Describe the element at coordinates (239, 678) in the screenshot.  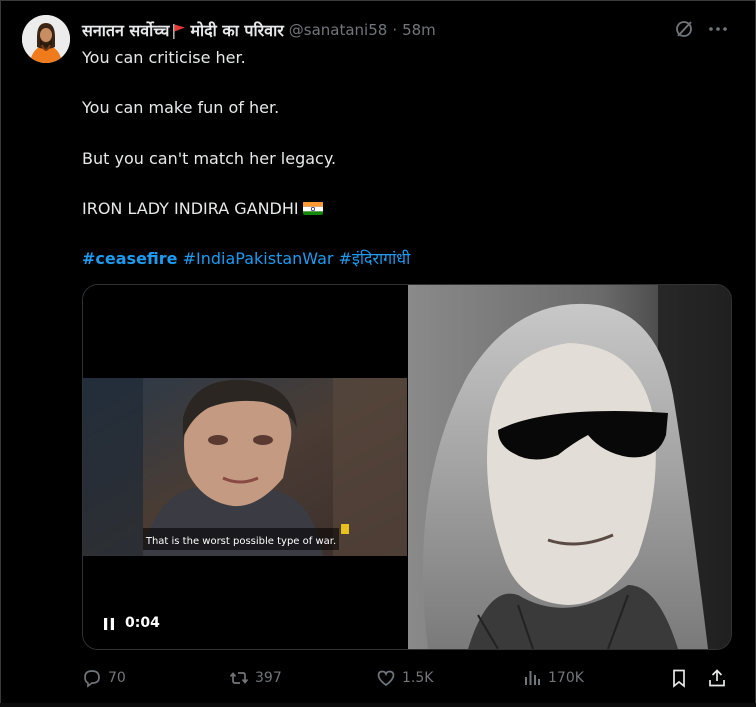
I see `repost-icon` at that location.